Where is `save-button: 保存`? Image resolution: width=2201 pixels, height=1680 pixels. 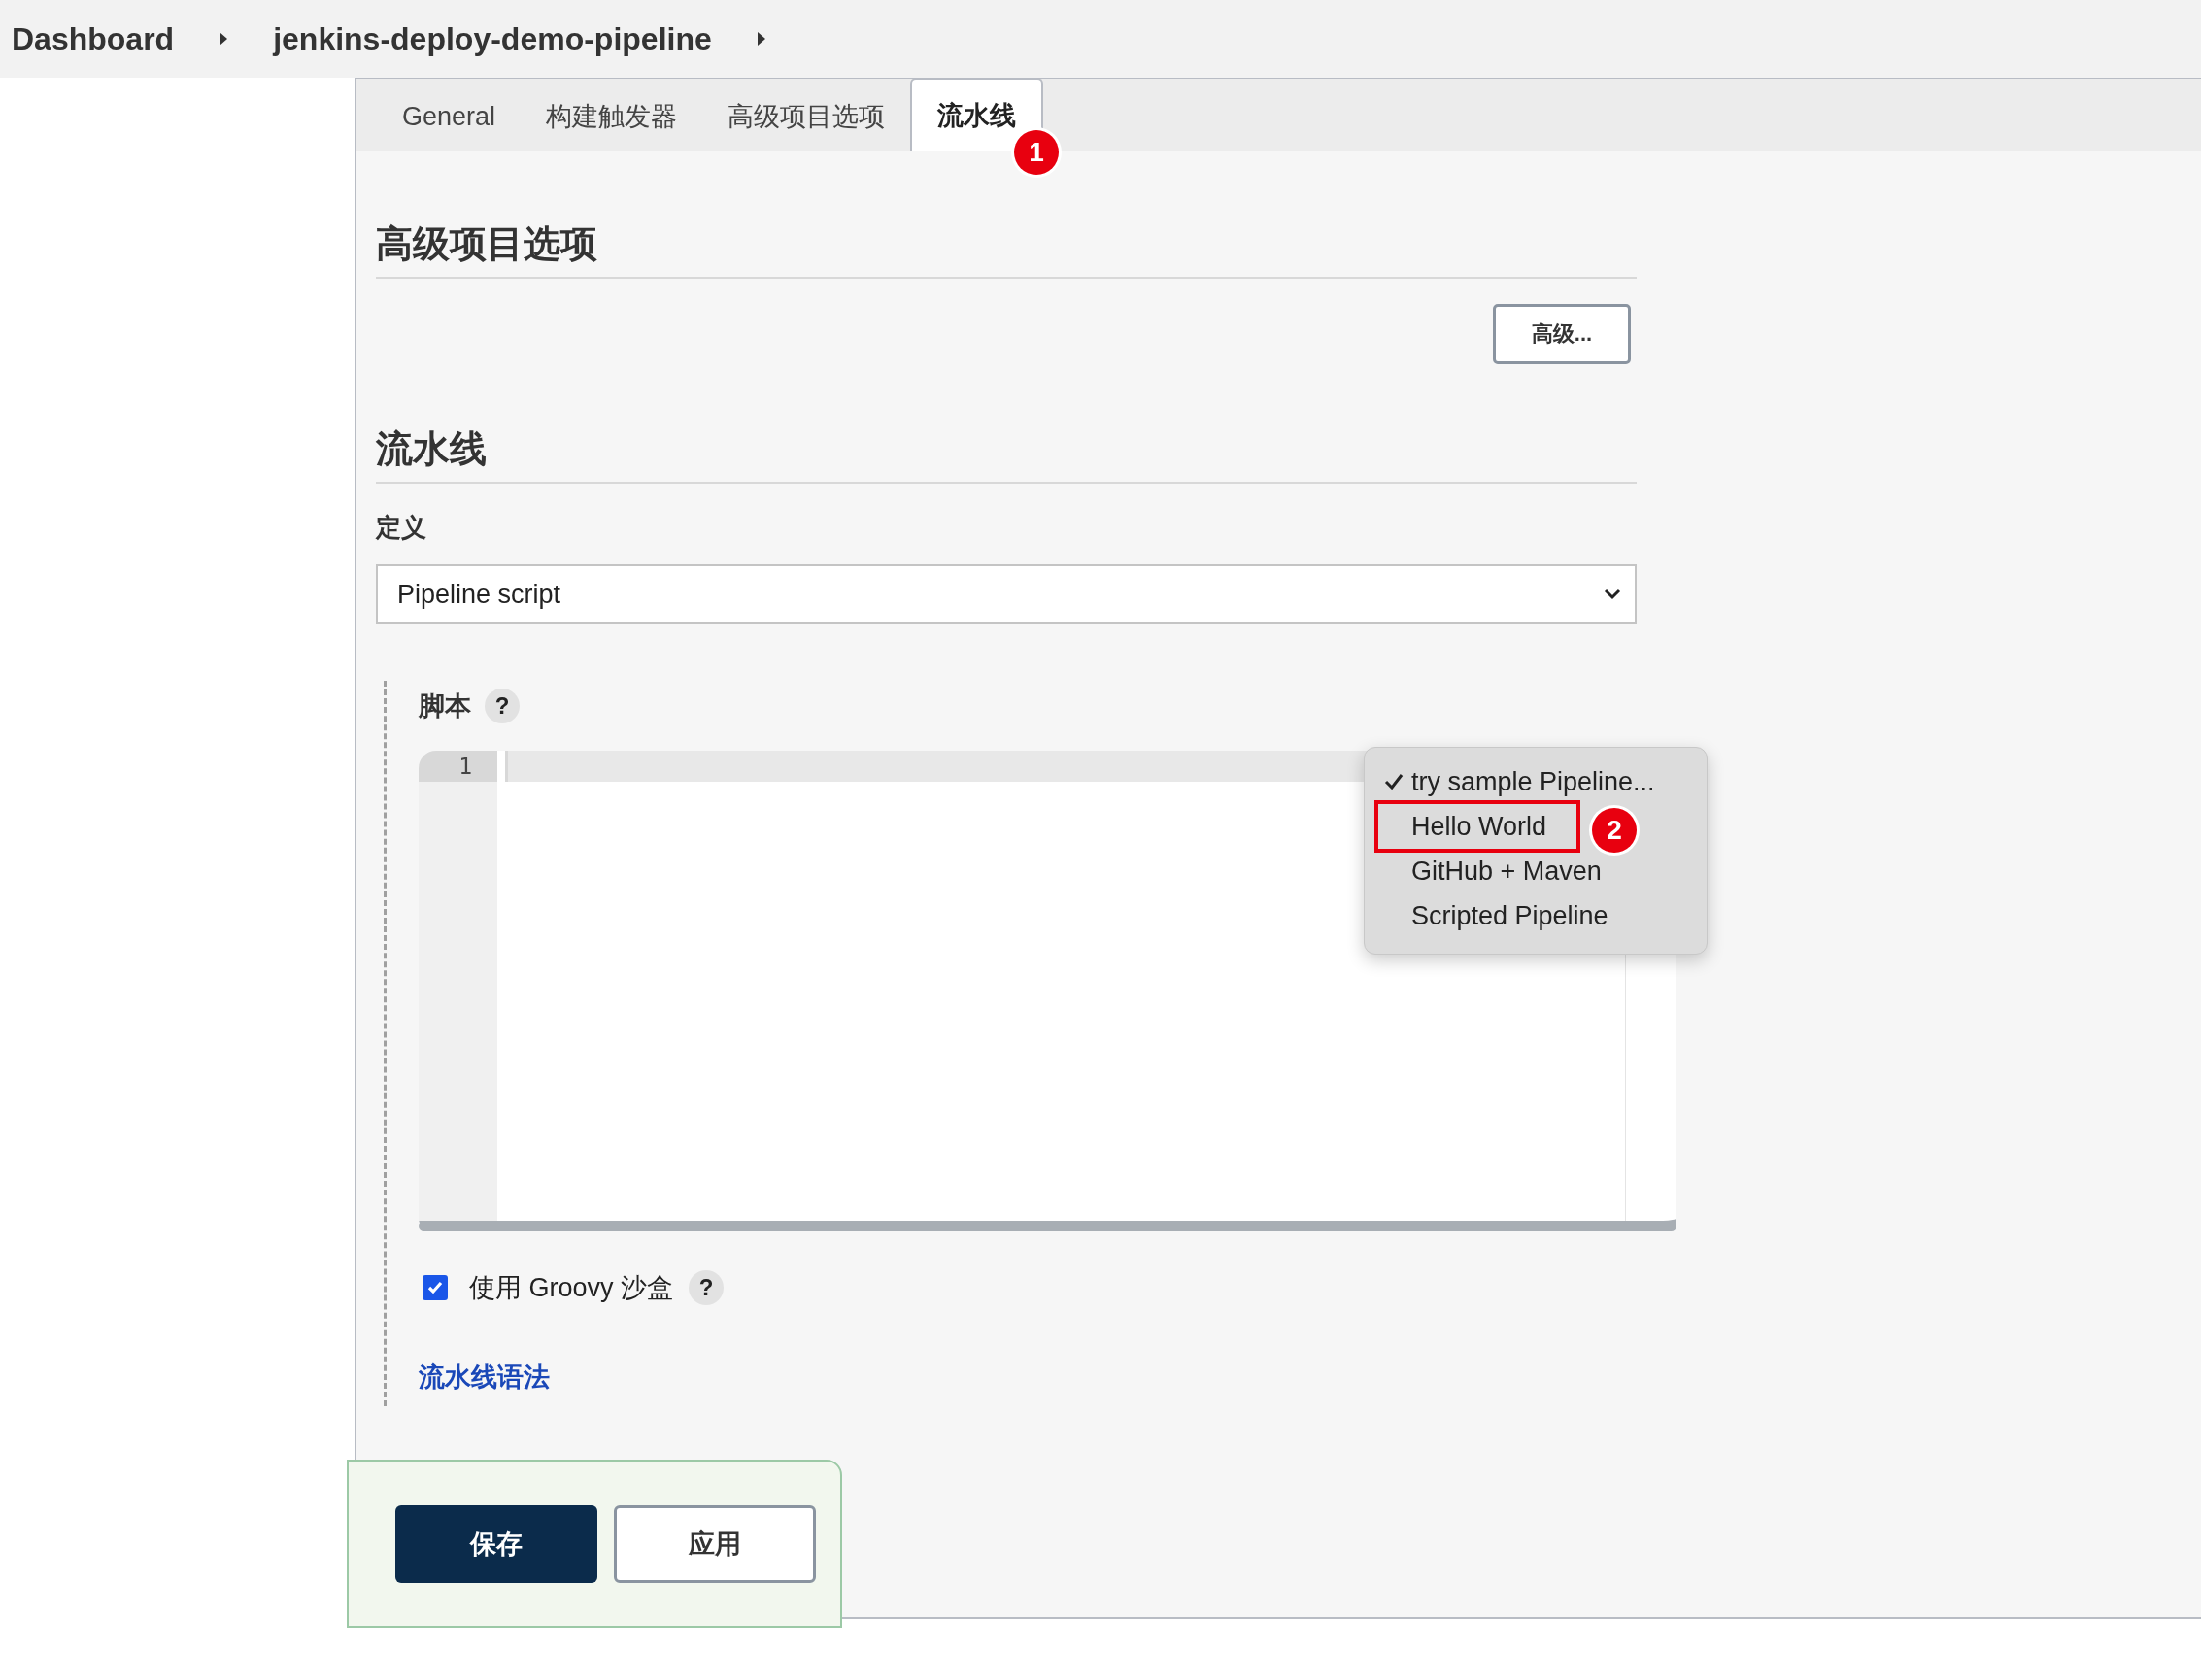 save-button: 保存 is located at coordinates (496, 1543).